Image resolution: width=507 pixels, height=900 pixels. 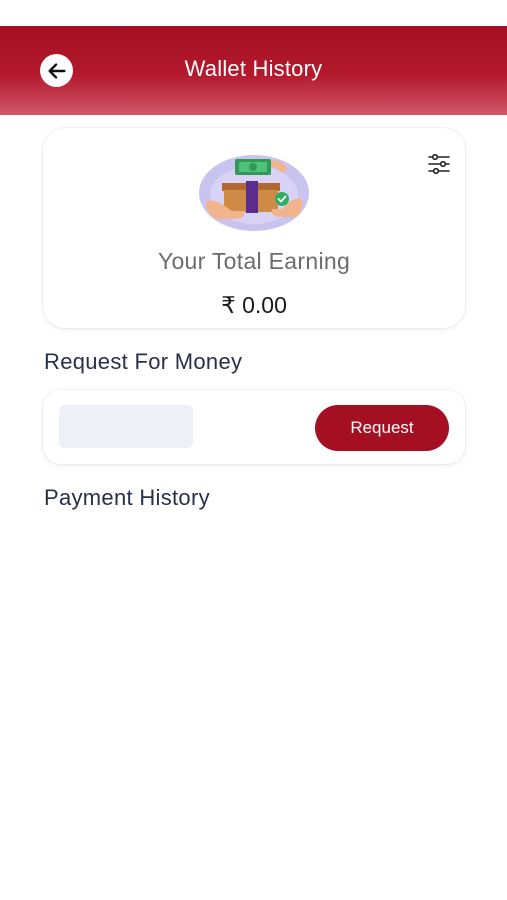 I want to click on total-earning-amount: ₹ 0.00, so click(x=254, y=305).